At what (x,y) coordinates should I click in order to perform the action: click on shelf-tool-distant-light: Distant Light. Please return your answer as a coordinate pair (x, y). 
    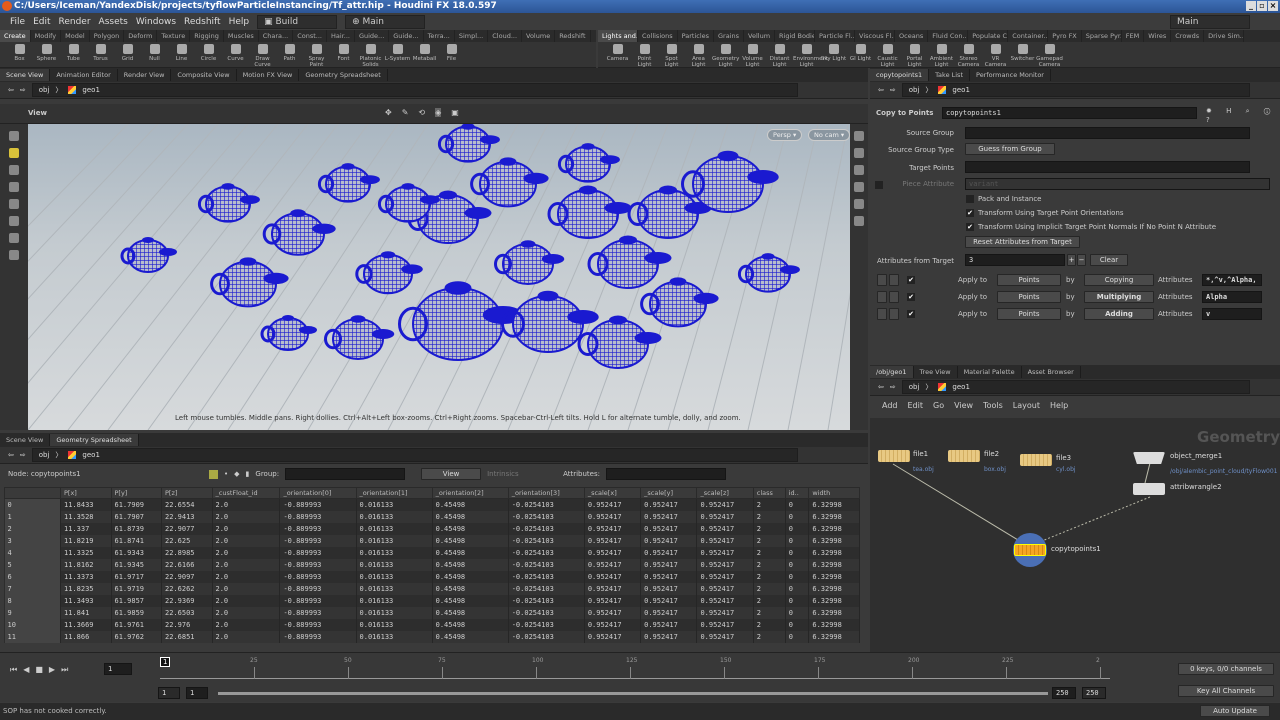
    Looking at the image, I should click on (779, 55).